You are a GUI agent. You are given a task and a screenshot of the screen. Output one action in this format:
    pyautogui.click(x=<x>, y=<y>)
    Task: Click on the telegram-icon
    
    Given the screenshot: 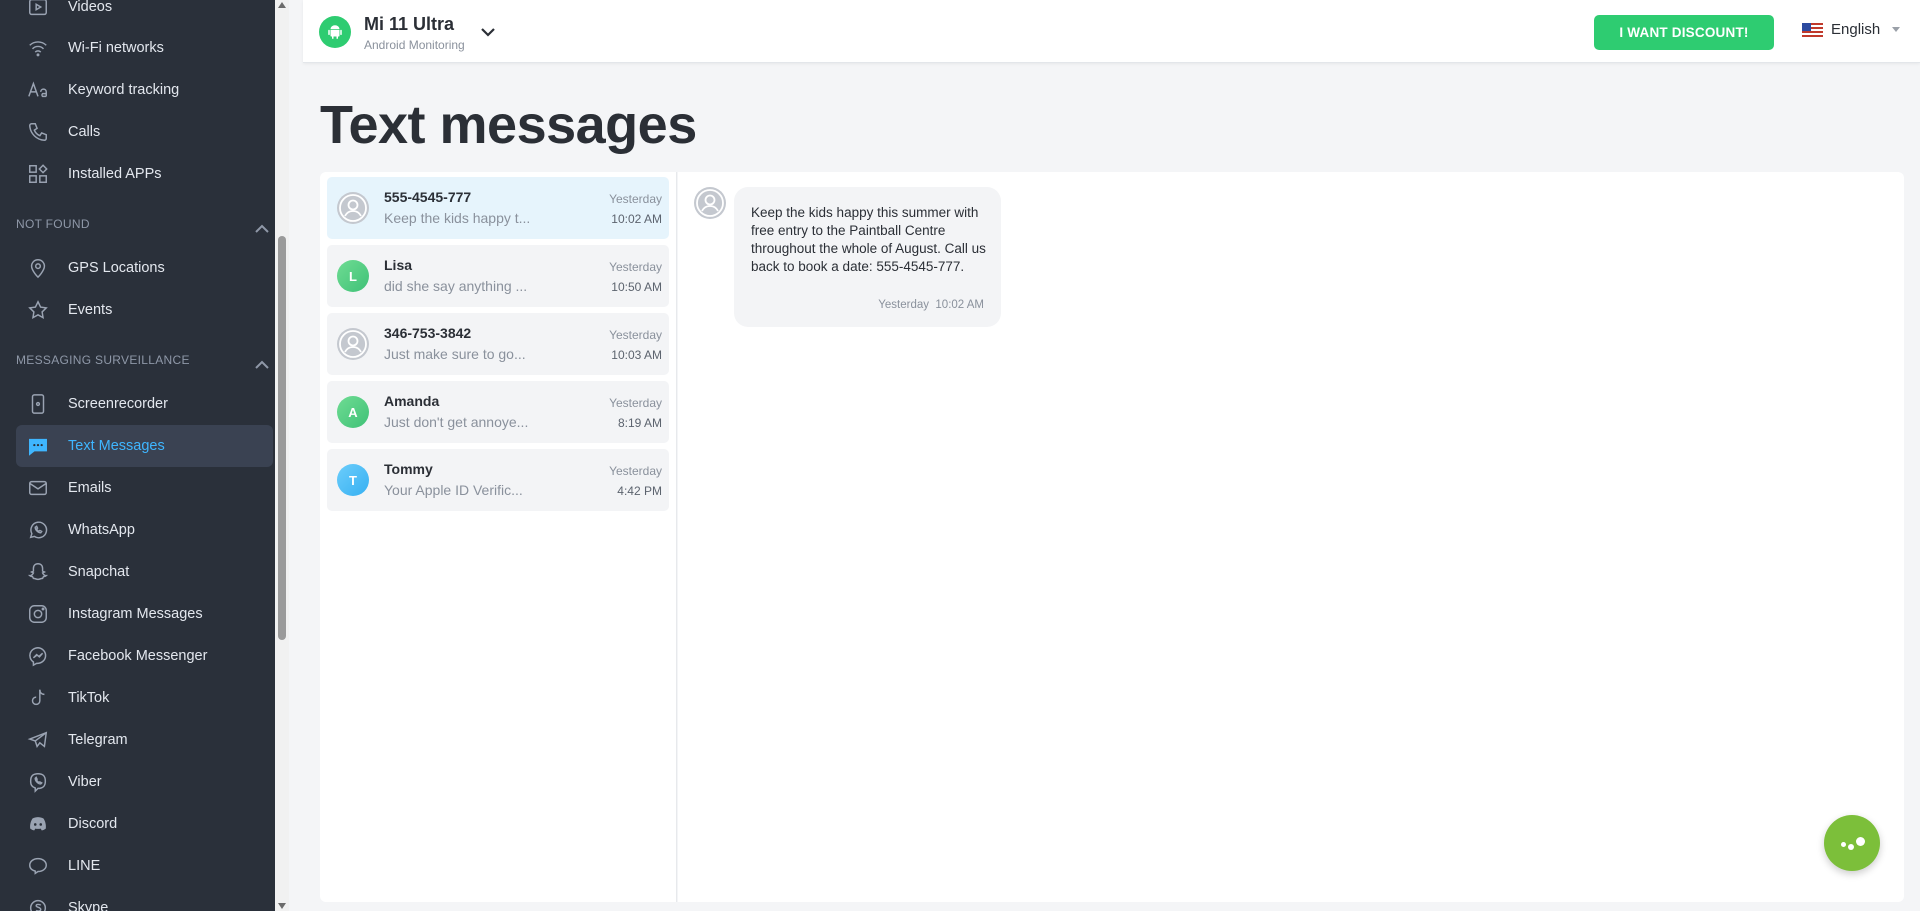 What is the action you would take?
    pyautogui.click(x=38, y=740)
    